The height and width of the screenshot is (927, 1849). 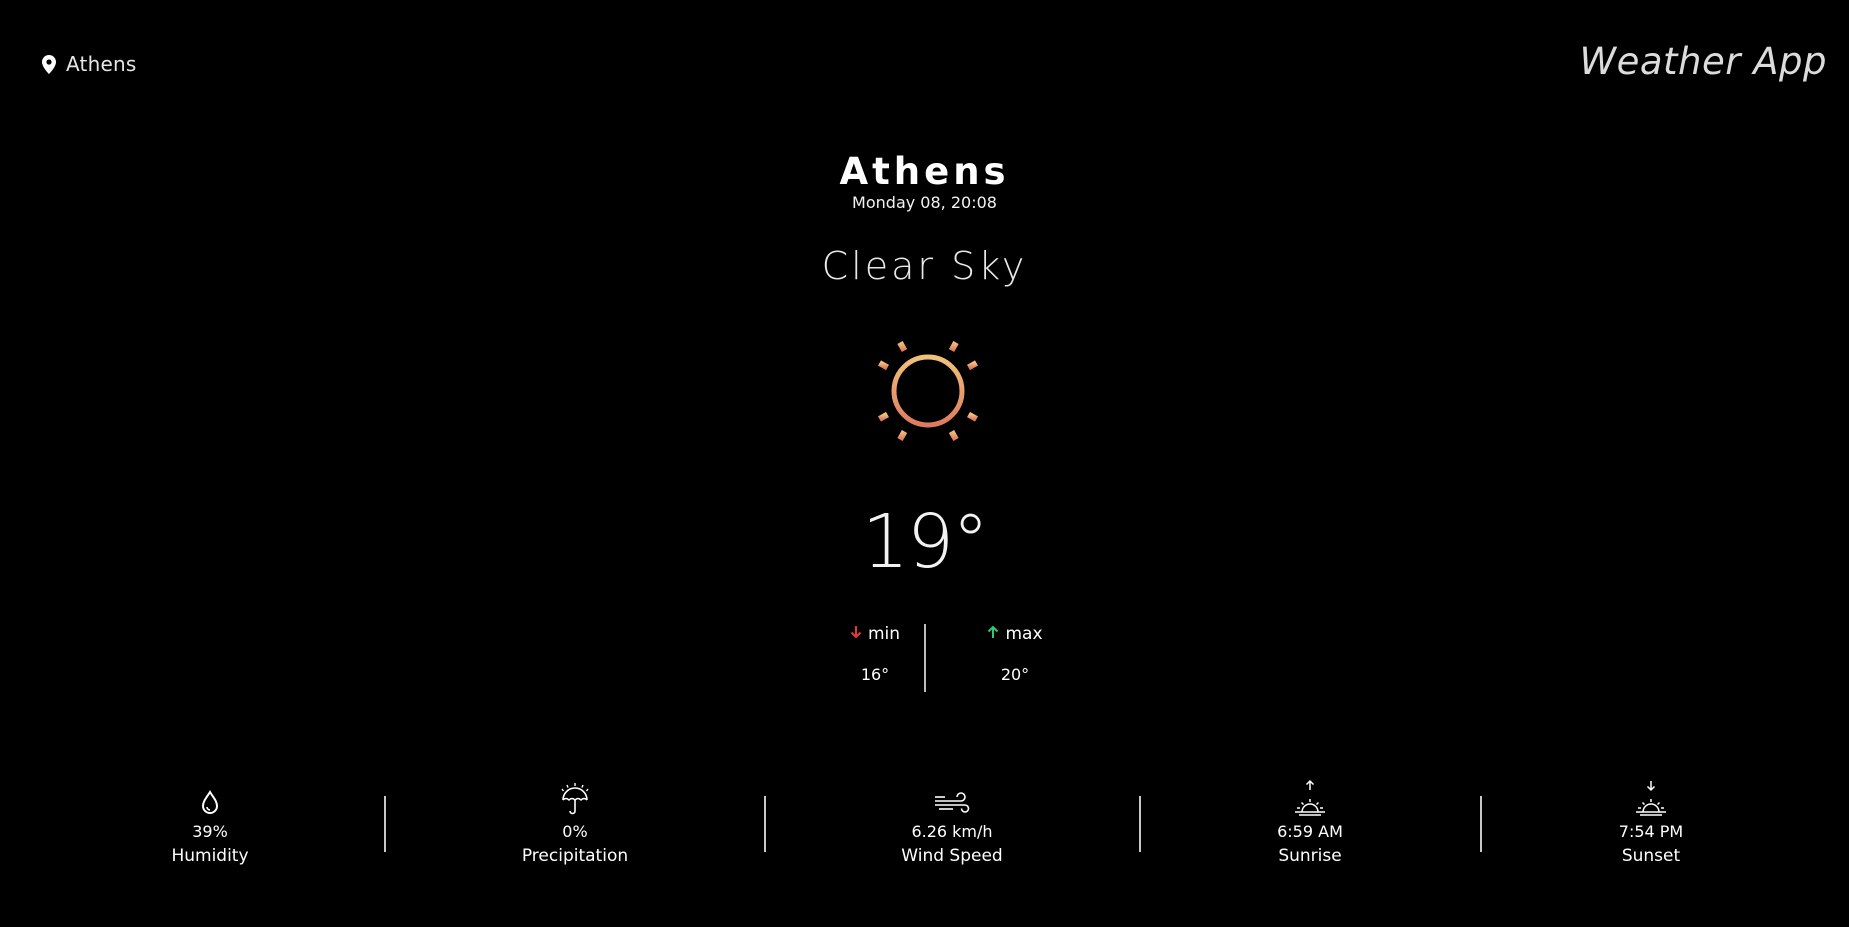 I want to click on min-label: min, so click(x=884, y=634).